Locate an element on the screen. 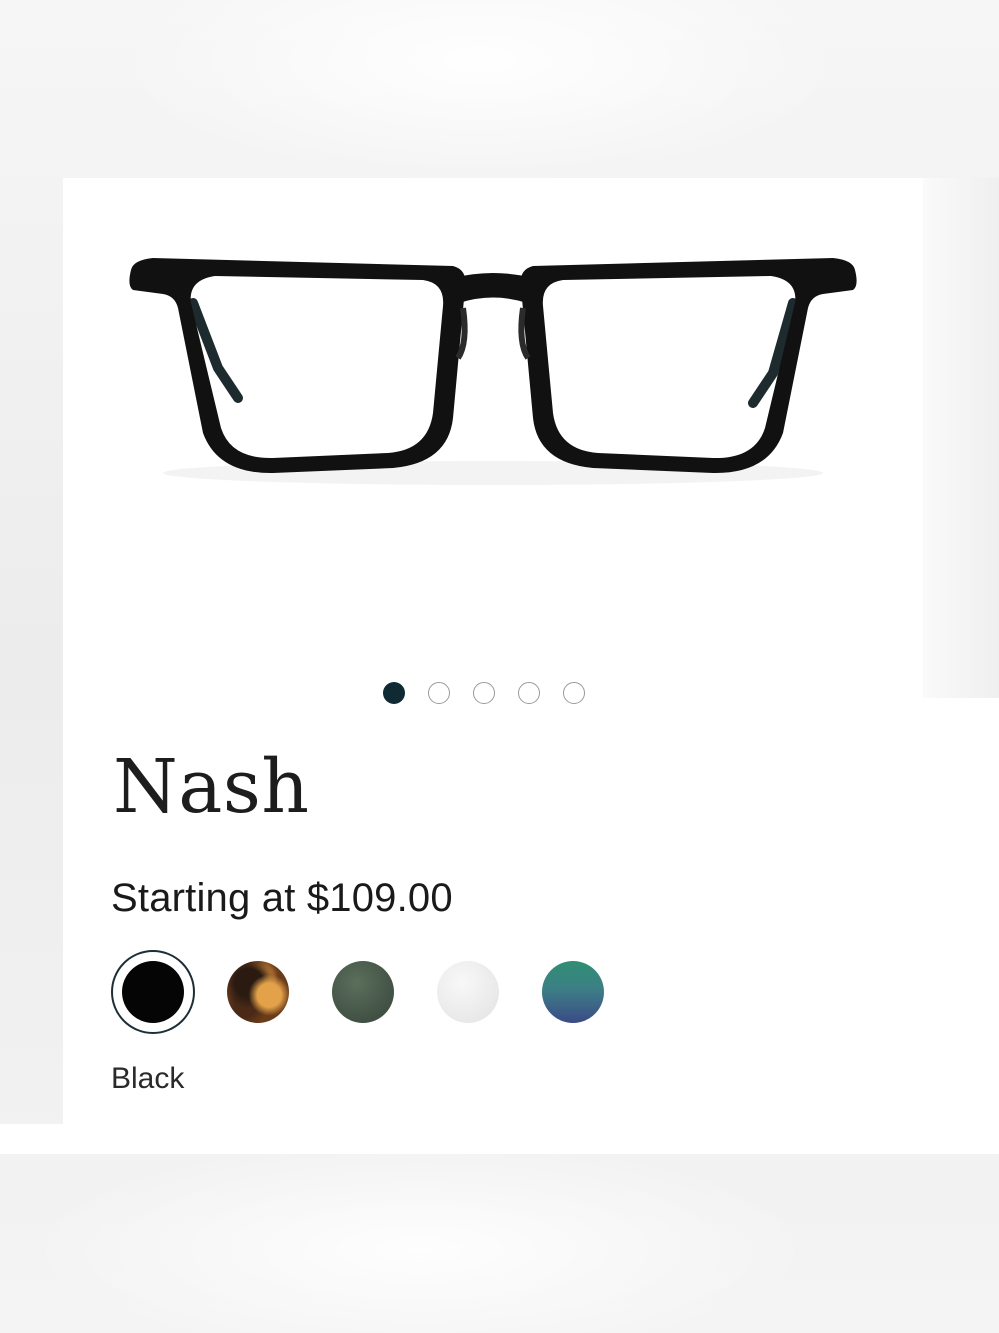 Image resolution: width=999 pixels, height=1333 pixels. product-title: Nash is located at coordinates (211, 787).